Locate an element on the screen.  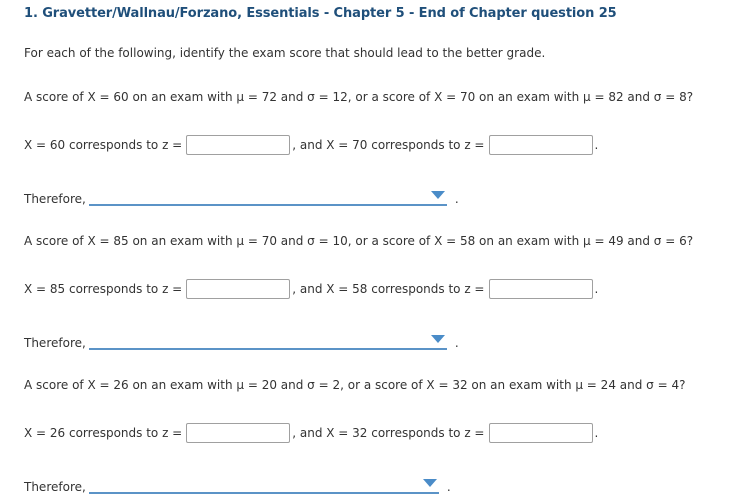
z-label-3b: , and X = 32 corresponds to z = is located at coordinates (388, 433).